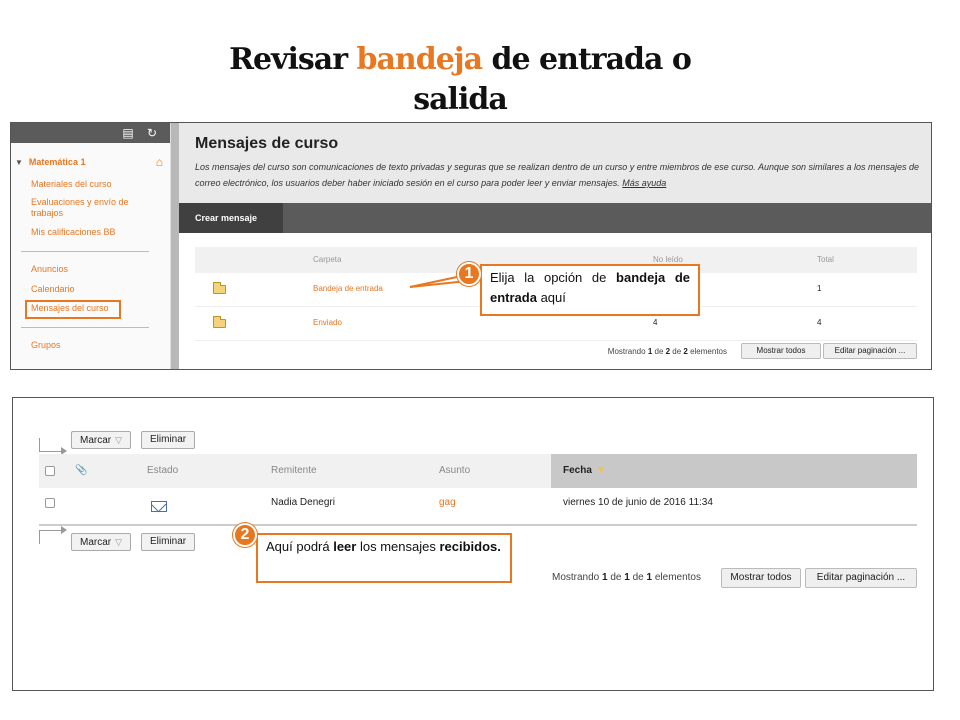  I want to click on sidebar-toolbar: ▤ ↻, so click(90, 133).